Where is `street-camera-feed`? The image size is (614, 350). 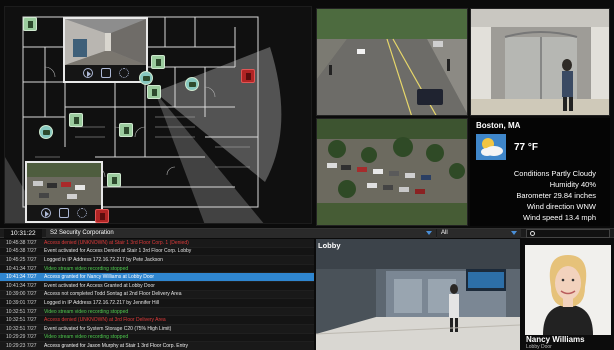 street-camera-feed is located at coordinates (392, 62).